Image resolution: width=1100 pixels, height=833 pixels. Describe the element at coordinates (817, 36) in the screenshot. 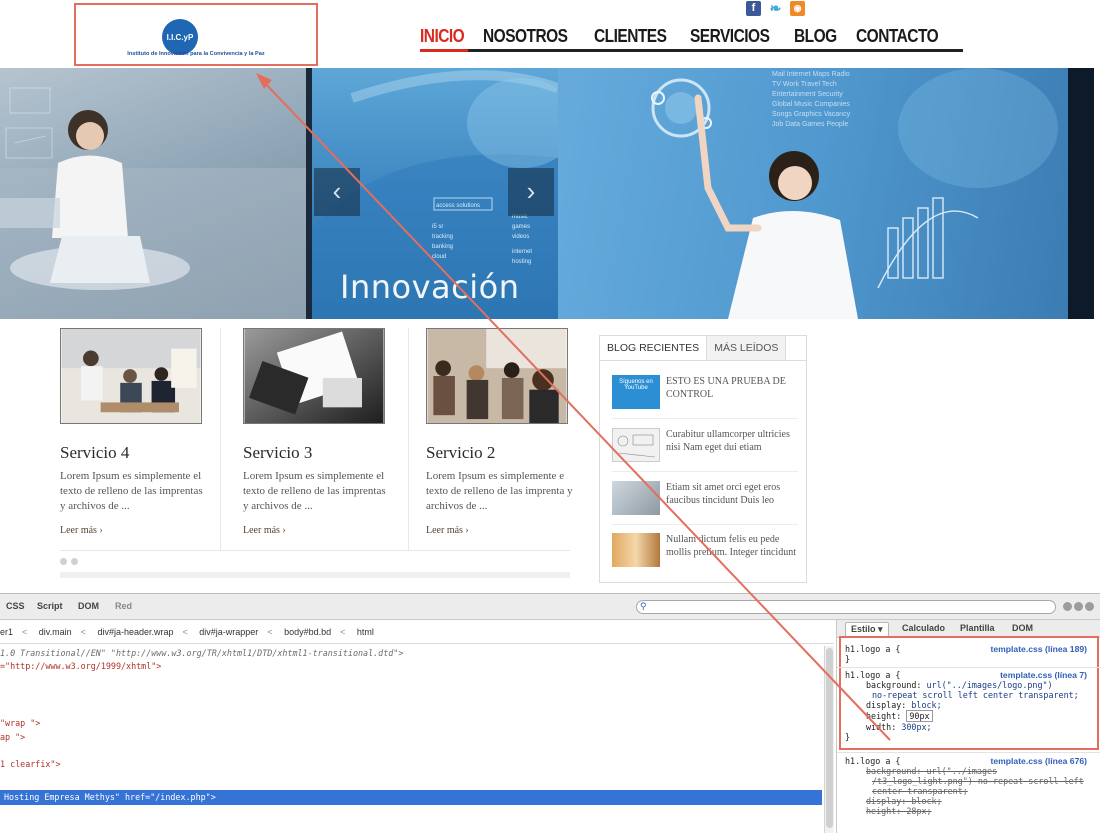

I see `nav-blog: BLOG` at that location.